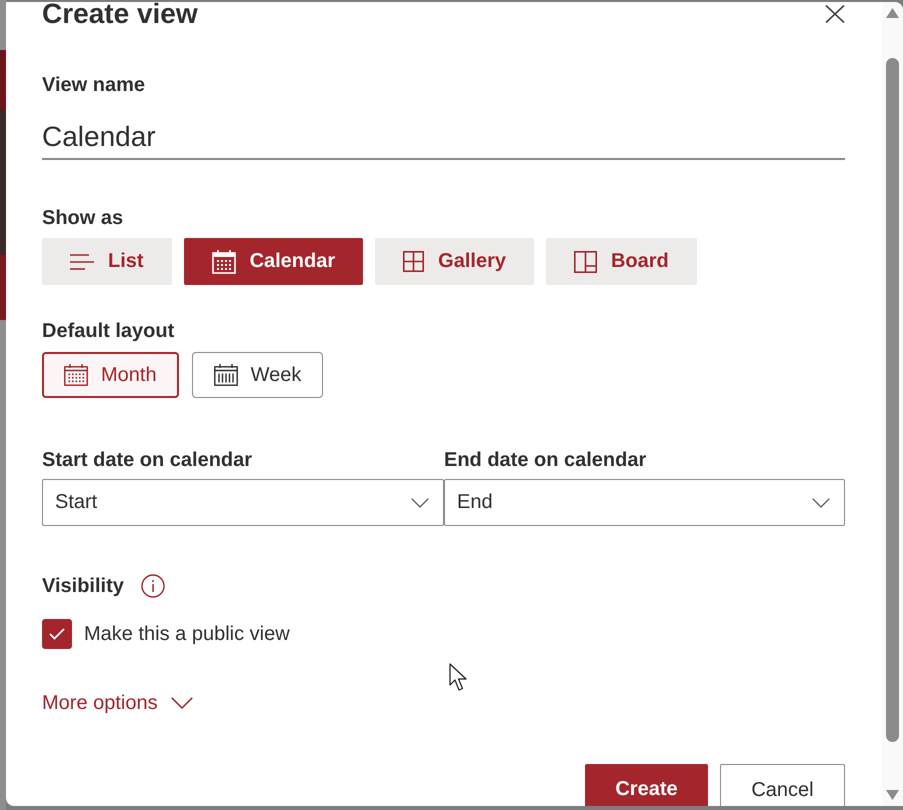 This screenshot has width=903, height=810. What do you see at coordinates (148, 460) in the screenshot?
I see `field-label: Start date on calendar` at bounding box center [148, 460].